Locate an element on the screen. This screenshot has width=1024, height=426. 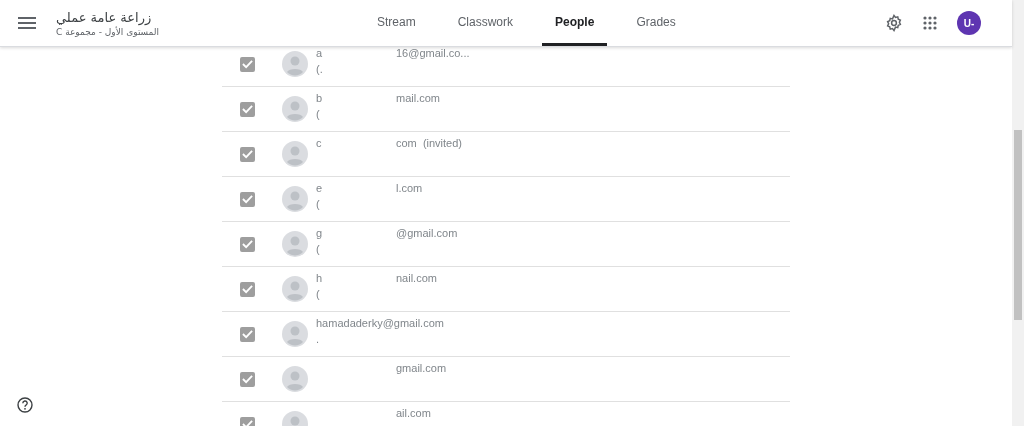
apps-grid-icon is located at coordinates (930, 23).